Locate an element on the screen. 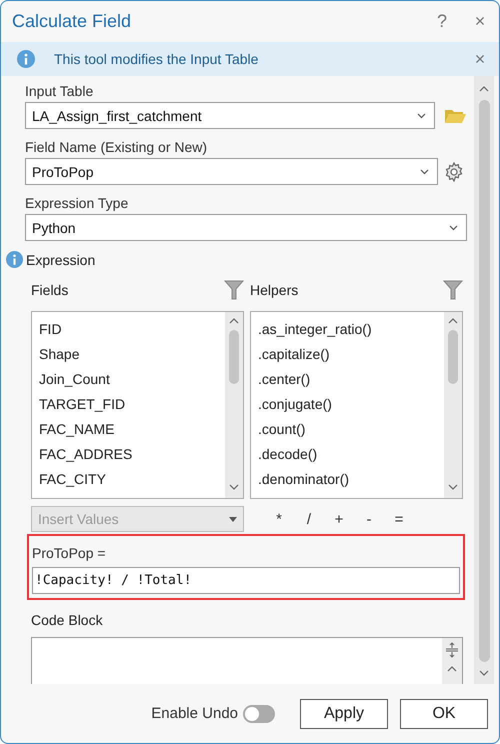 The image size is (500, 744). list-item: .as_integer_ratio() is located at coordinates (347, 329).